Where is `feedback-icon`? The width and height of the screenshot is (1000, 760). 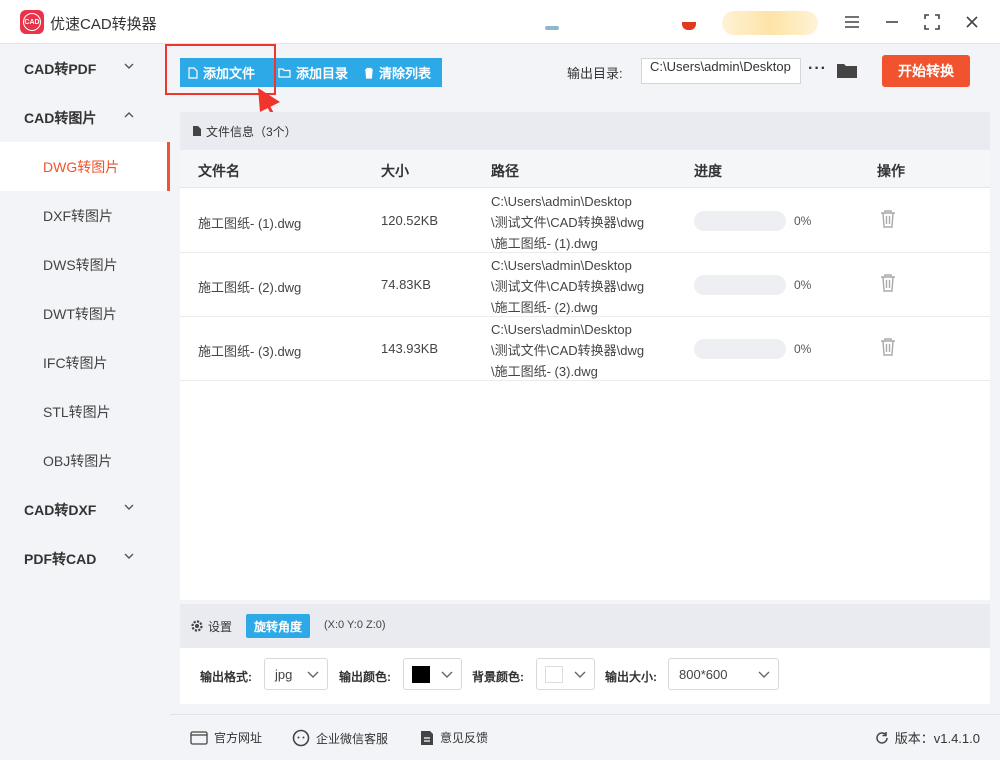 feedback-icon is located at coordinates (427, 737).